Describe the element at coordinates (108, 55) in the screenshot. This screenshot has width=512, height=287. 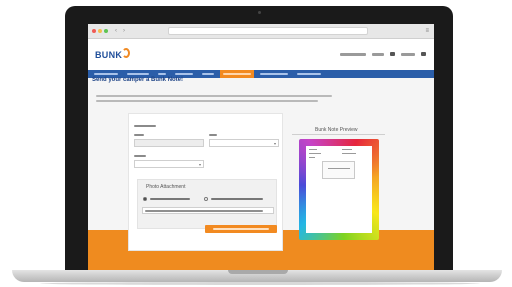
I see `site-logo: BUNK` at that location.